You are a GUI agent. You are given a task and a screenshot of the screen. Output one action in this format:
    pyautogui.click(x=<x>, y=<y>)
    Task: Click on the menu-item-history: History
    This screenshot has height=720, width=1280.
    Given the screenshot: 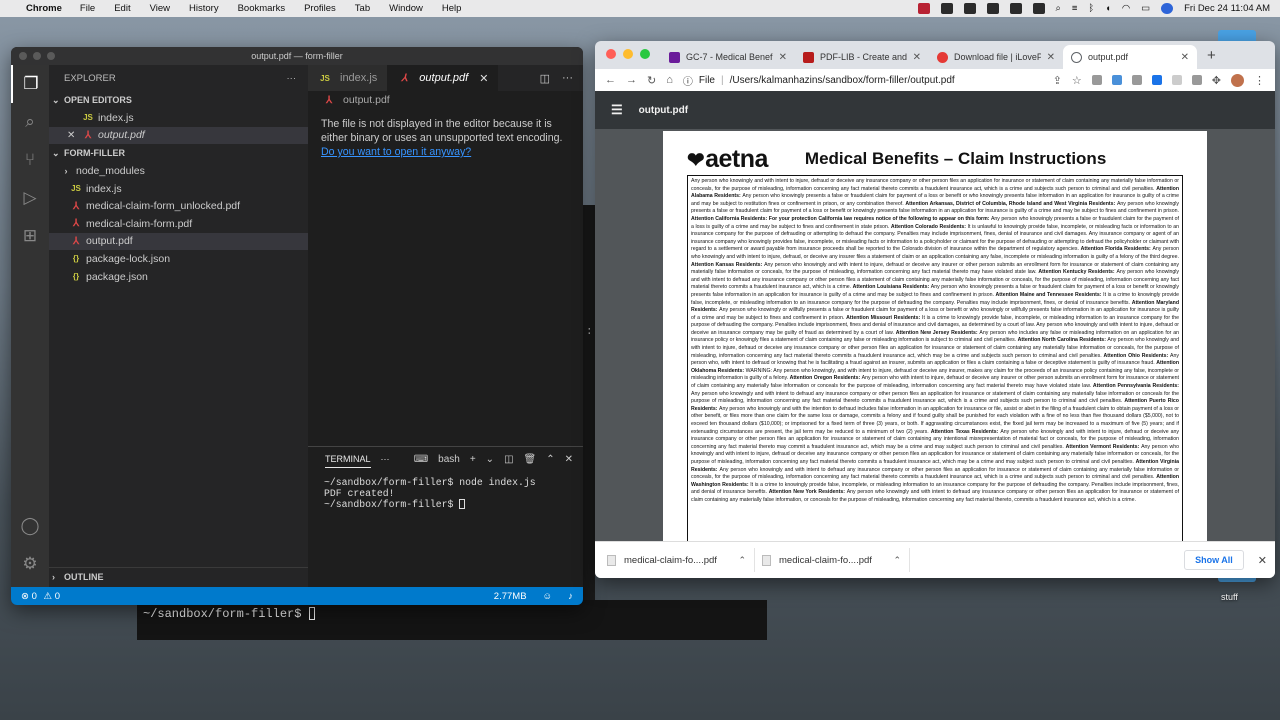 What is the action you would take?
    pyautogui.click(x=204, y=8)
    